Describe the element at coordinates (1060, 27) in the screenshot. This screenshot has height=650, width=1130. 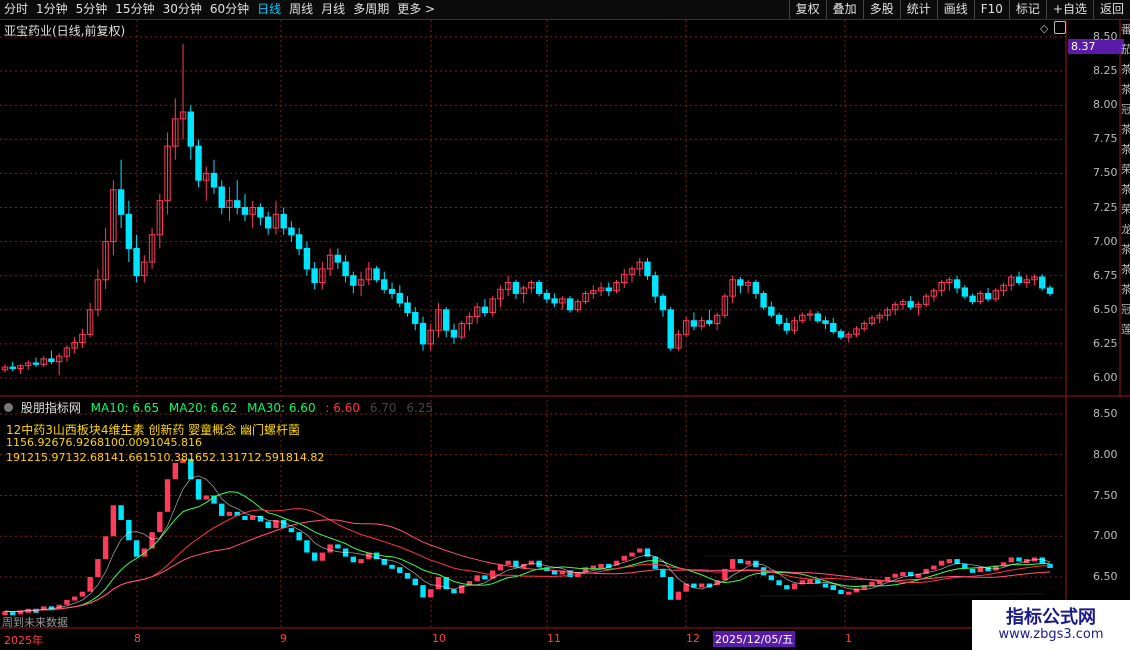
I see `window-icon` at that location.